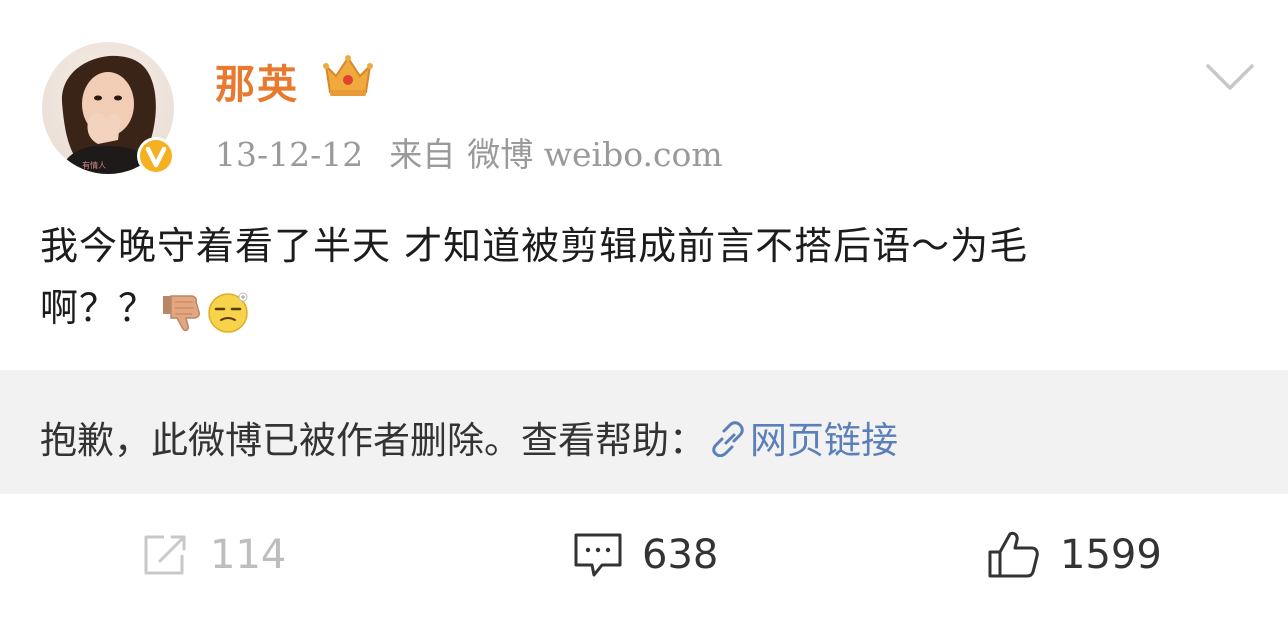 Image resolution: width=1288 pixels, height=620 pixels. What do you see at coordinates (99, 308) in the screenshot?
I see `post-text-line-2-text: 啊？？` at bounding box center [99, 308].